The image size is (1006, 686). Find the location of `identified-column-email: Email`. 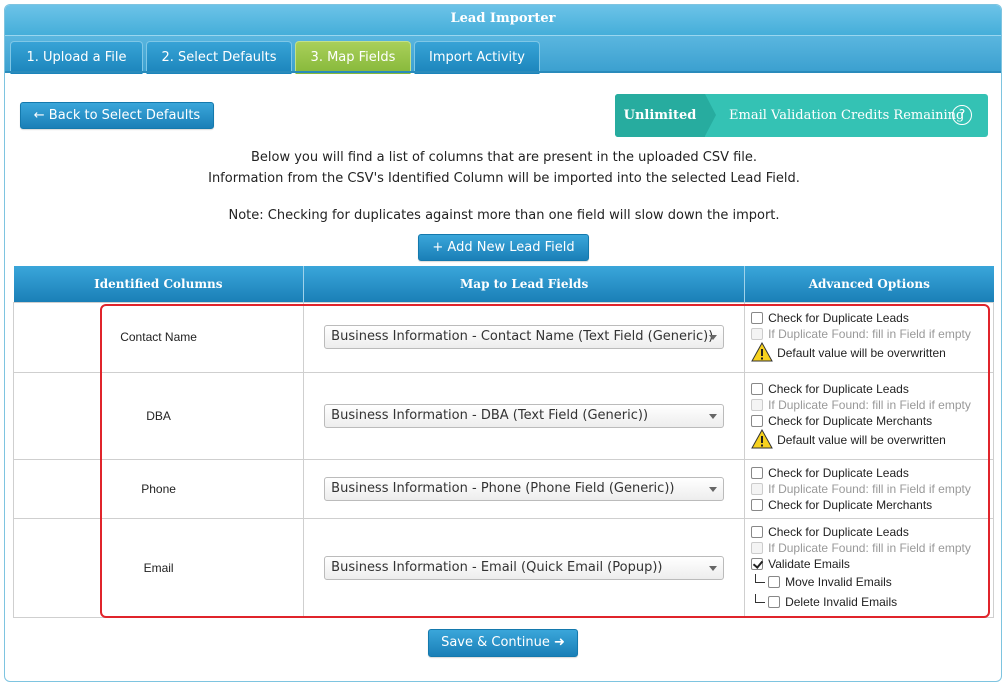

identified-column-email: Email is located at coordinates (158, 567).